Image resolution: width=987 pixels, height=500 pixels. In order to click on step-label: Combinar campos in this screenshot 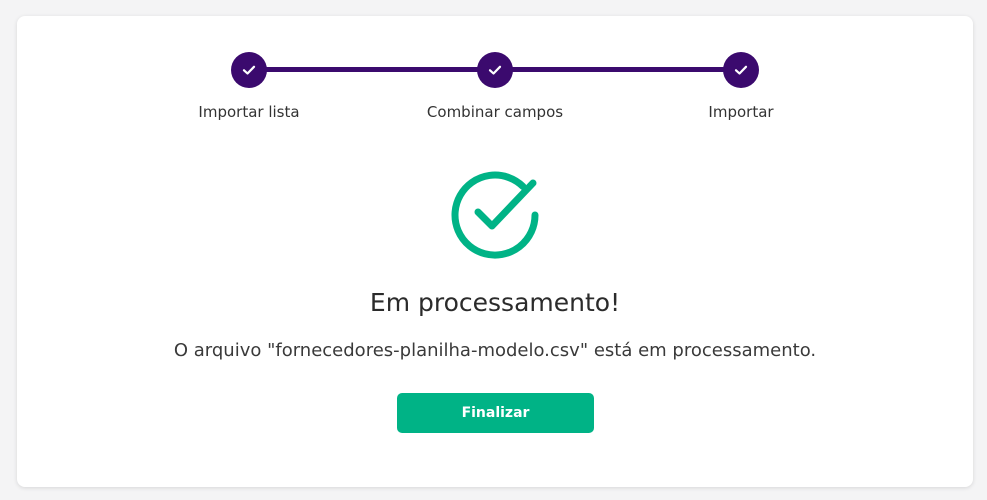, I will do `click(495, 112)`.